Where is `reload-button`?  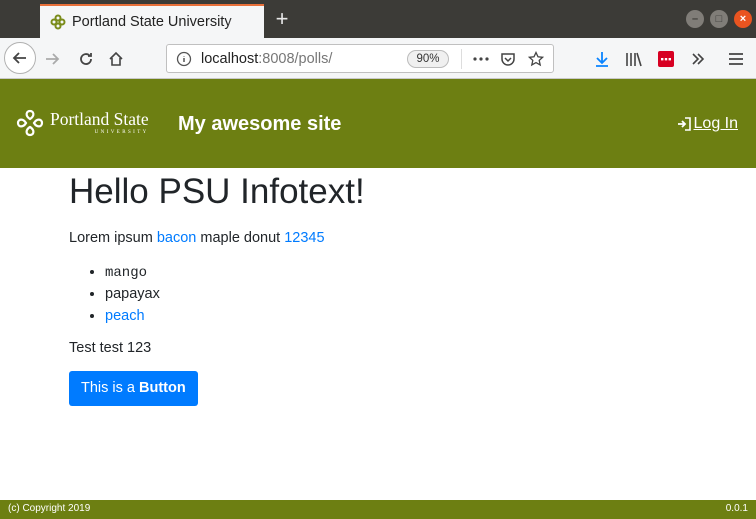
reload-button is located at coordinates (86, 59).